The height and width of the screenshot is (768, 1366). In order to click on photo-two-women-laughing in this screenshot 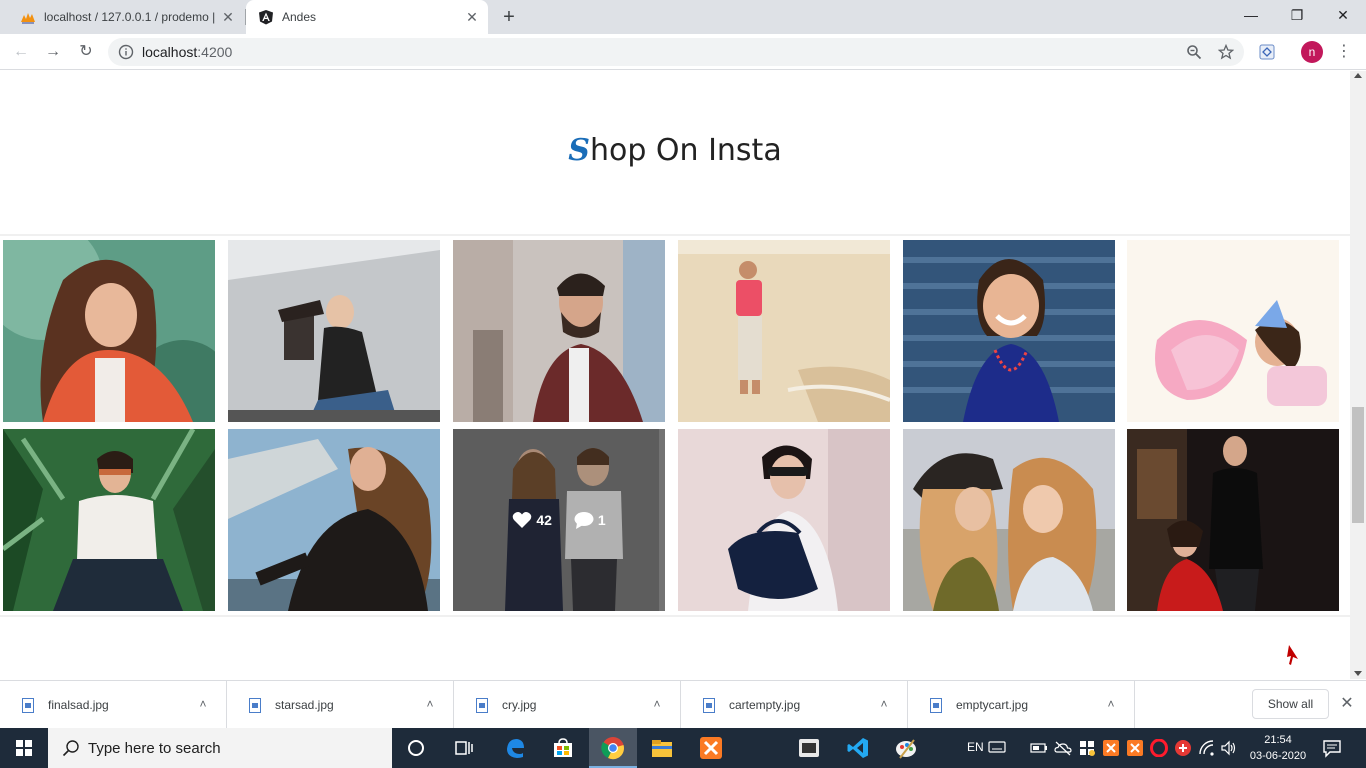, I will do `click(1009, 520)`.